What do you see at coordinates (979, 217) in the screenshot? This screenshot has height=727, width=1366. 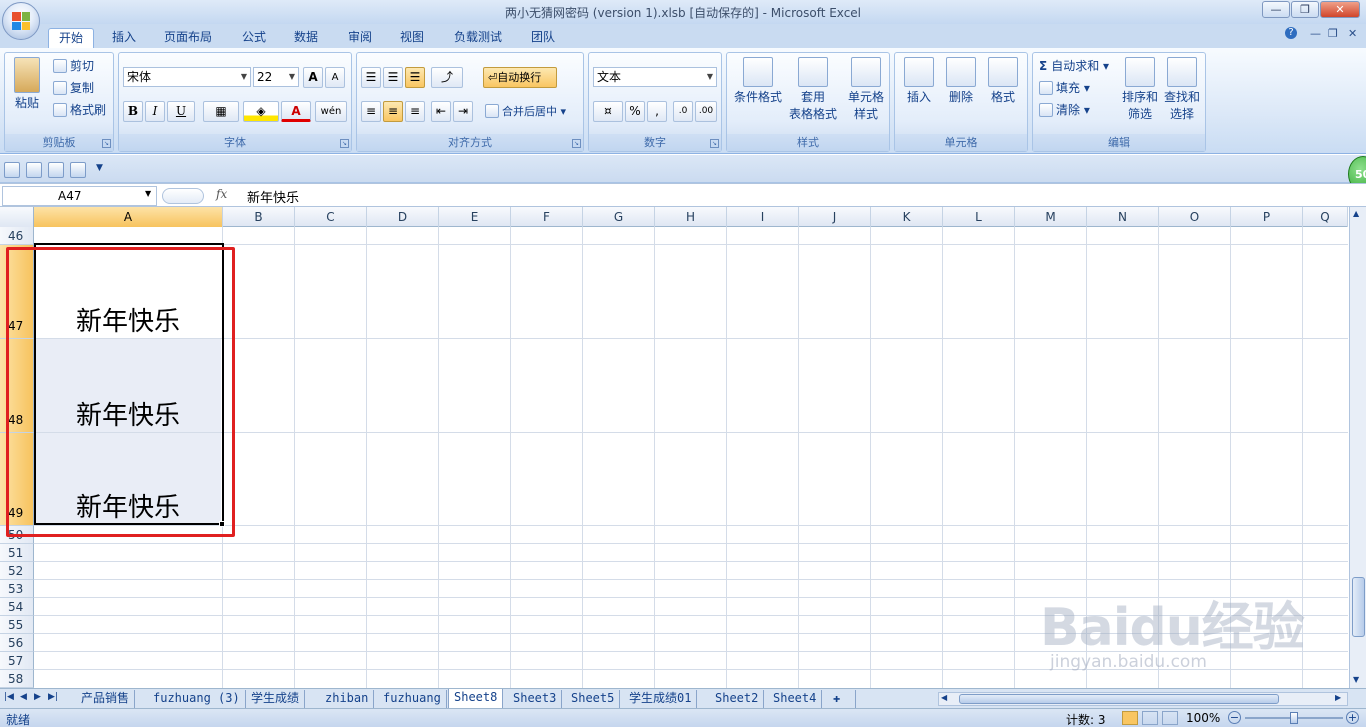 I see `column-header-l: L` at bounding box center [979, 217].